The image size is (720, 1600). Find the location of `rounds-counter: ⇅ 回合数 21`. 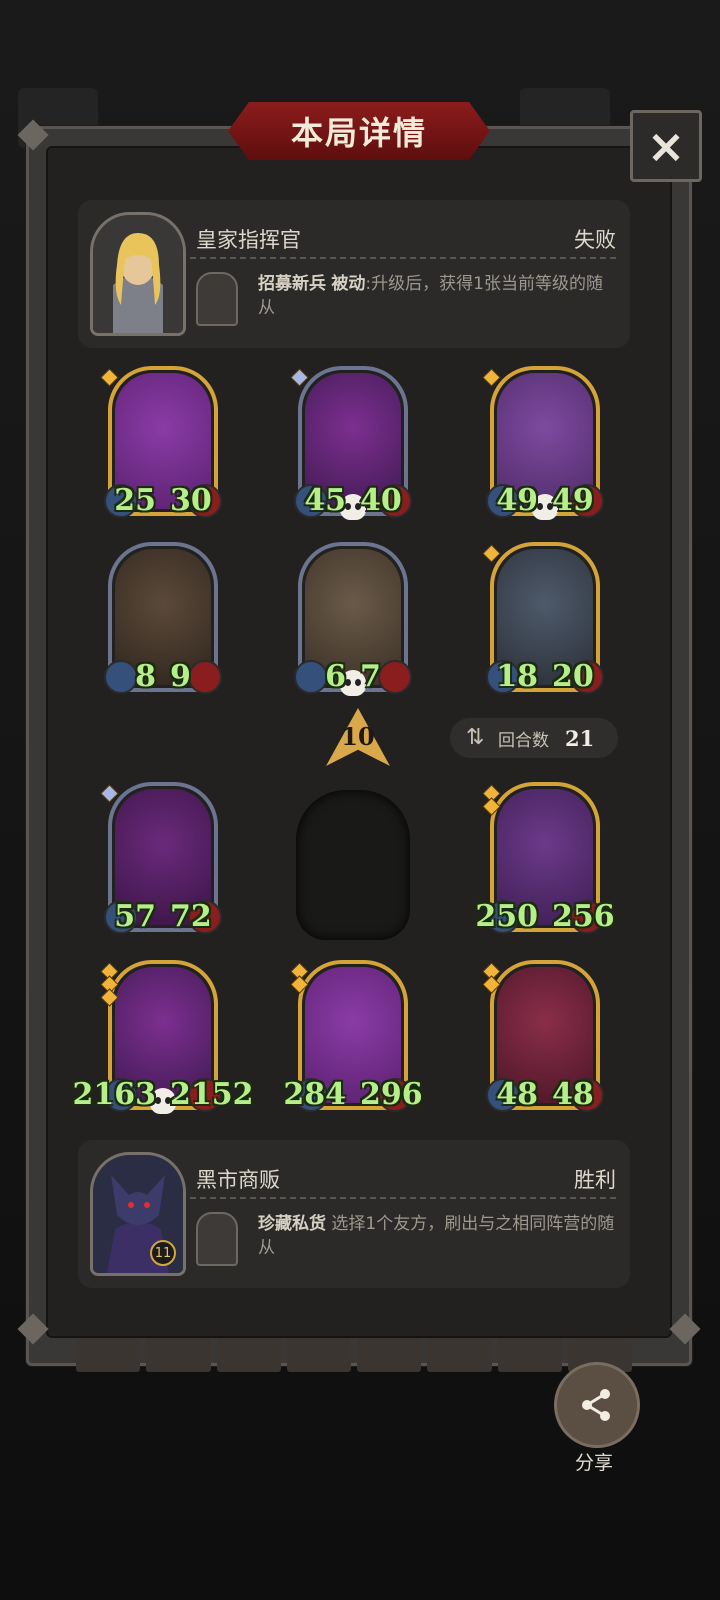

rounds-counter: ⇅ 回合数 21 is located at coordinates (534, 738).